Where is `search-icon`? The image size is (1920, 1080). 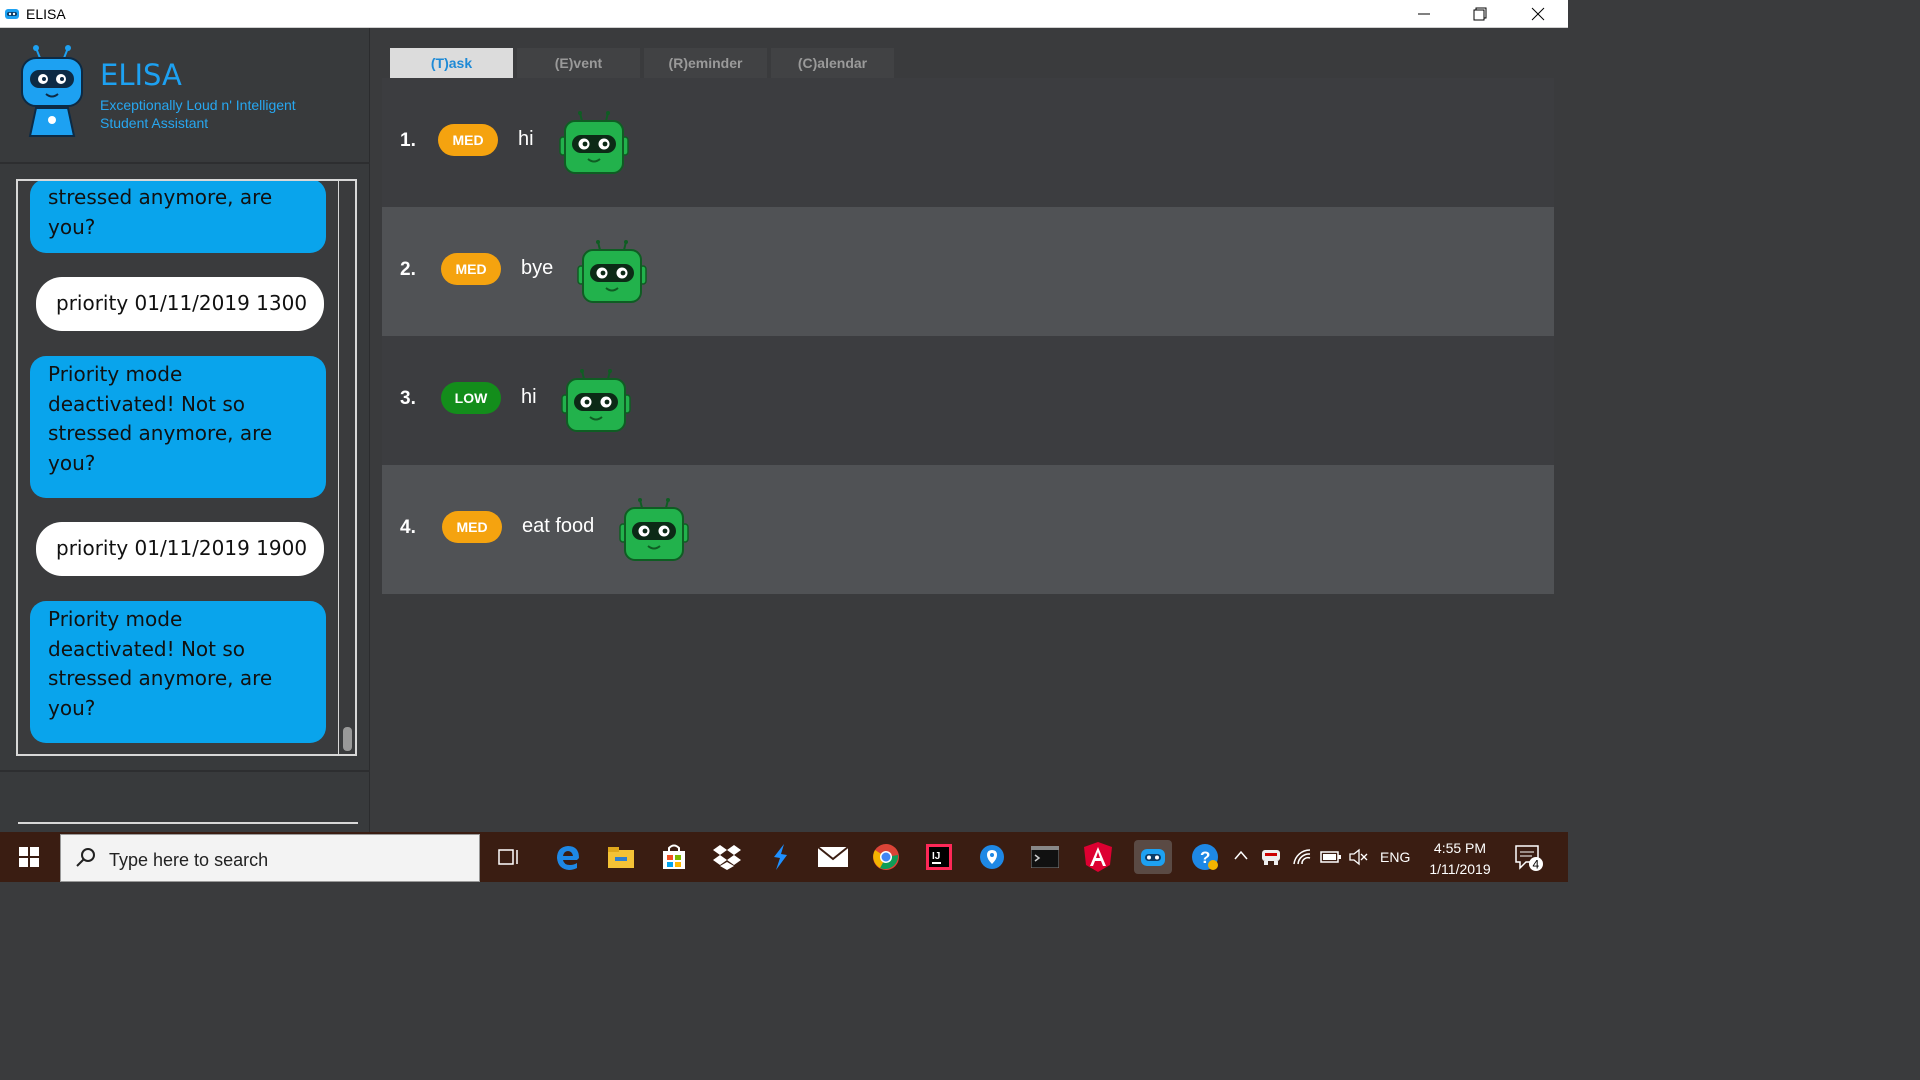
search-icon is located at coordinates (85, 857).